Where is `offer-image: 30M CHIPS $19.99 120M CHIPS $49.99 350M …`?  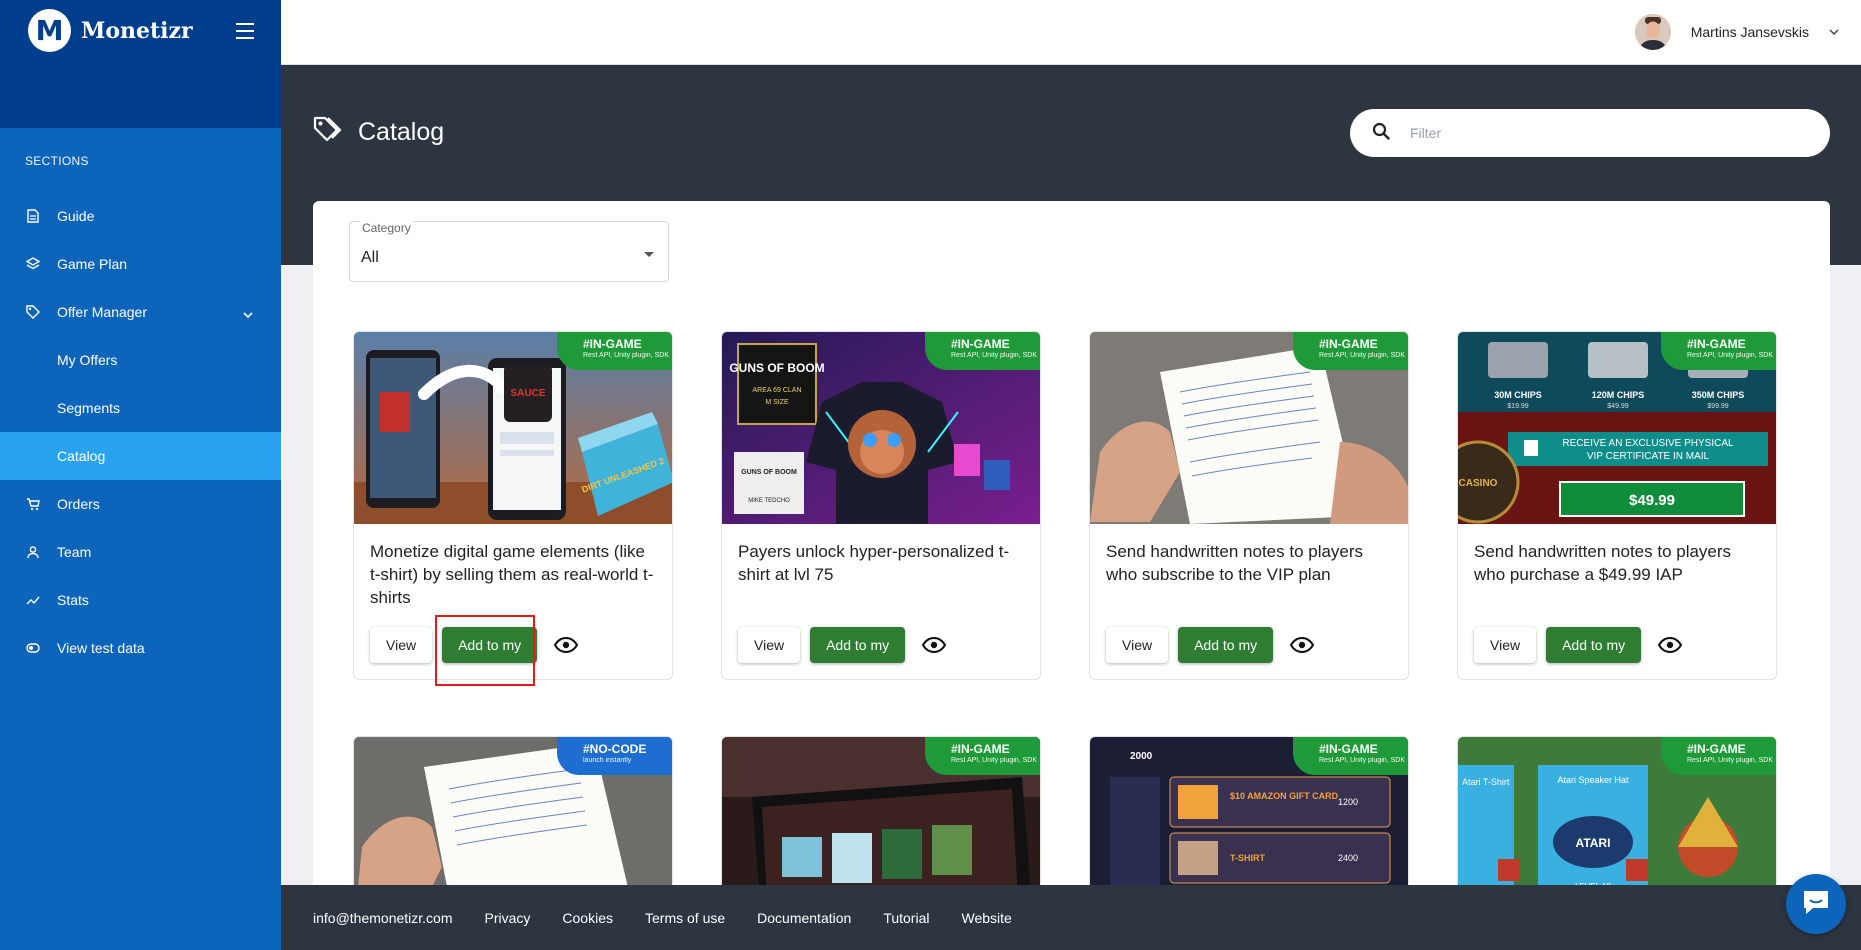
offer-image: 30M CHIPS $19.99 120M CHIPS $49.99 350M … is located at coordinates (1617, 428).